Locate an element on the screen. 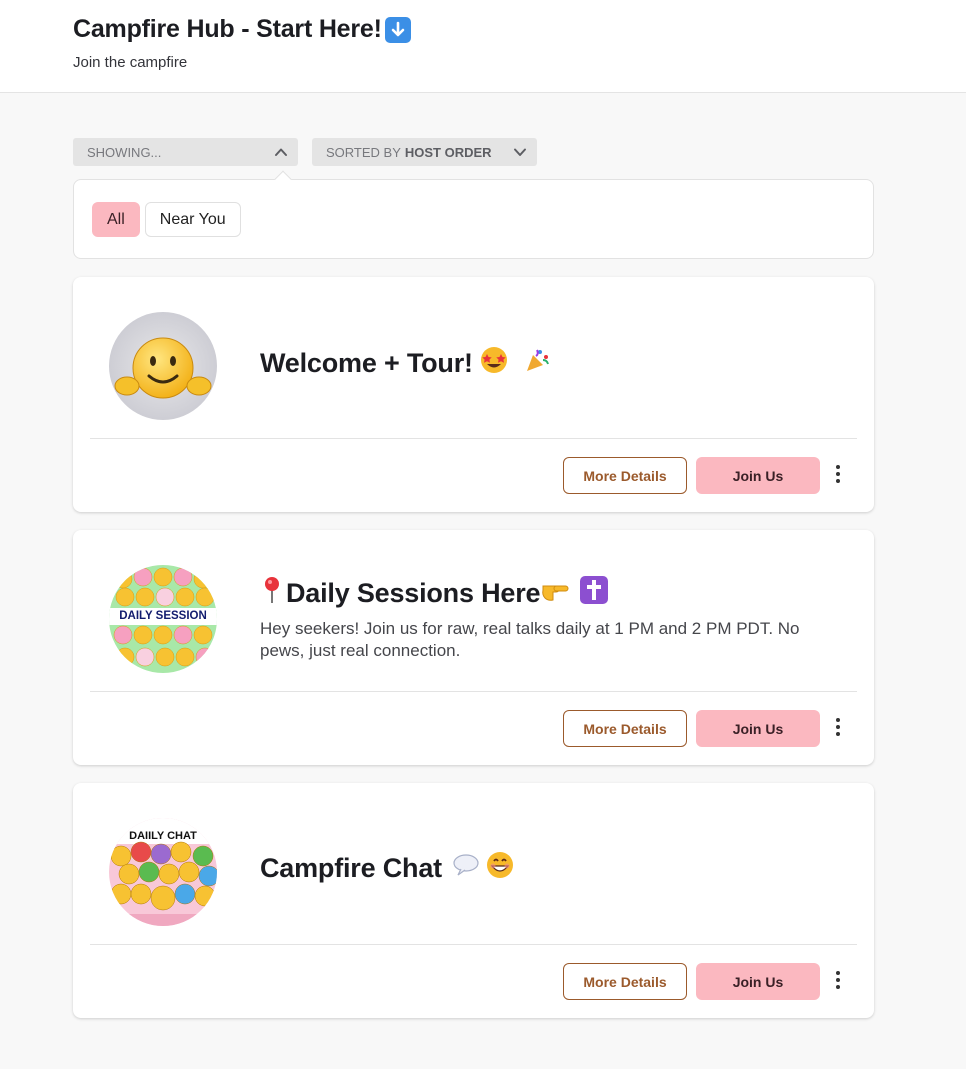 The height and width of the screenshot is (1069, 966). filter-chips: All Near You is located at coordinates (166, 219).